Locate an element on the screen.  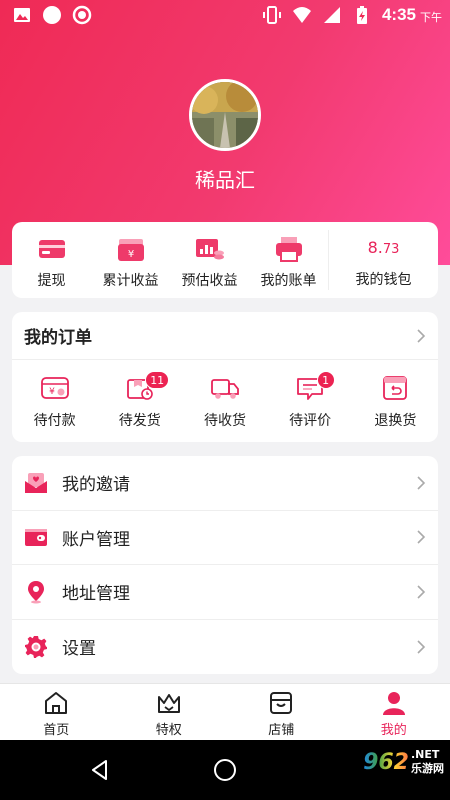
menu-item-settings: 设置 is located at coordinates (225, 647).